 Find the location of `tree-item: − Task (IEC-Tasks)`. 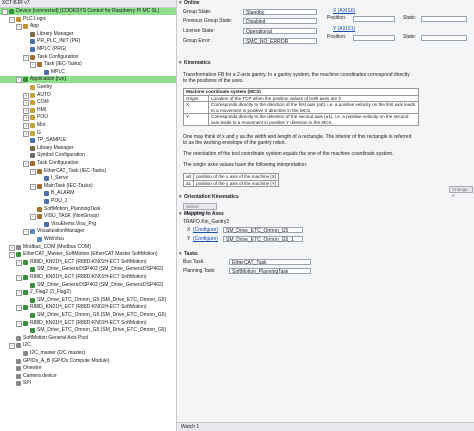

tree-item: − Task (IEC-Tasks) is located at coordinates (88, 65).